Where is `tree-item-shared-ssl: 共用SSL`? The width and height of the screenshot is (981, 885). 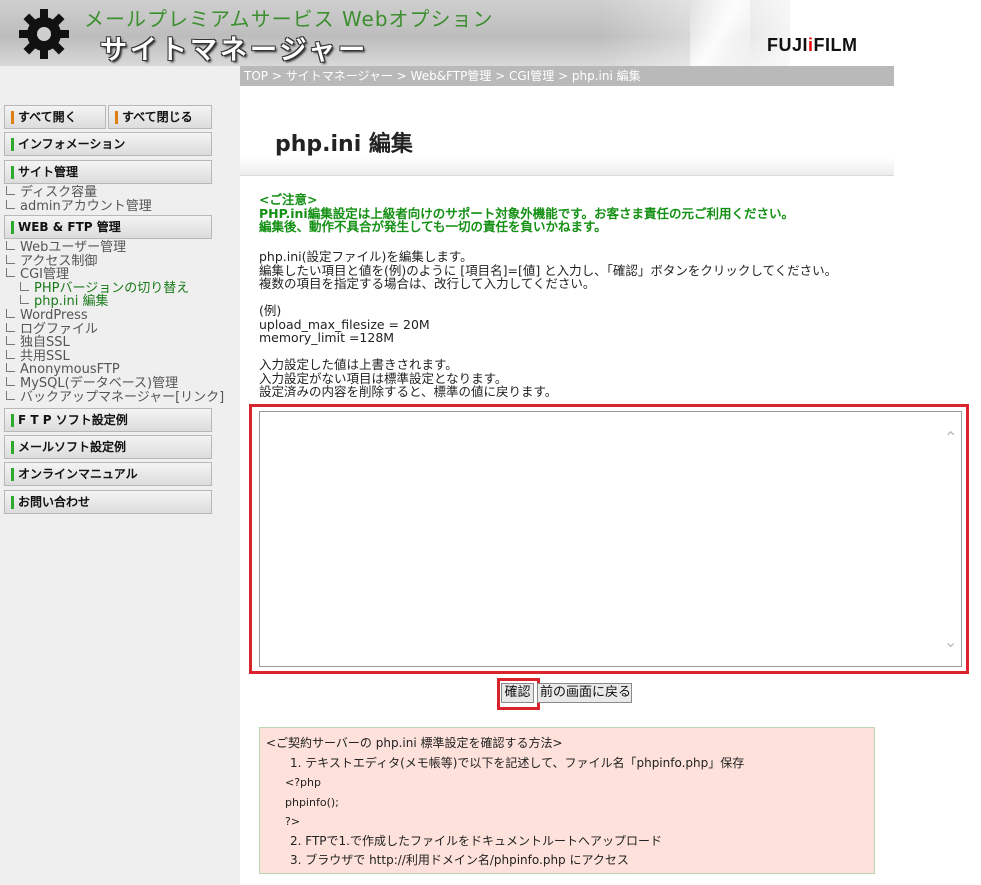 tree-item-shared-ssl: 共用SSL is located at coordinates (115, 356).